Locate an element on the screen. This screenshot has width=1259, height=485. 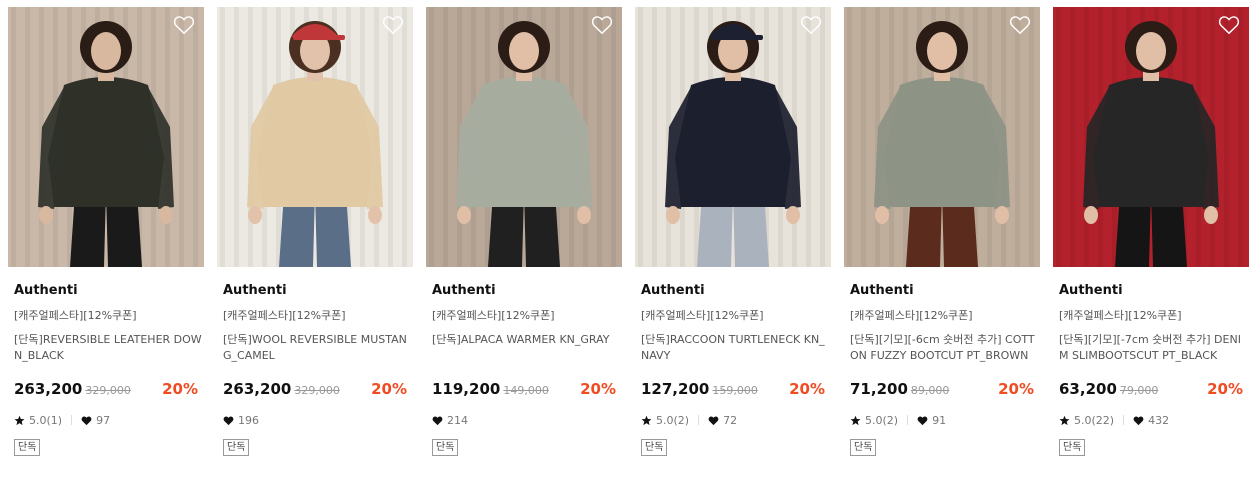
price-row: 71,200 89,000 20% is located at coordinates (943, 389).